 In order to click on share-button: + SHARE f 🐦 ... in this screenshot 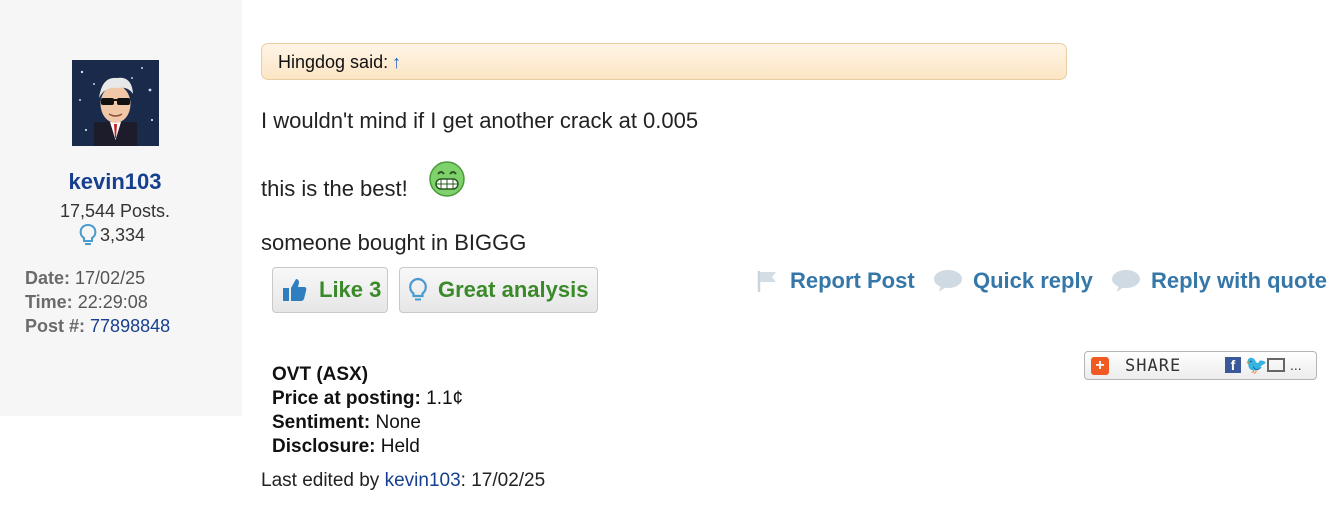, I will do `click(1200, 365)`.